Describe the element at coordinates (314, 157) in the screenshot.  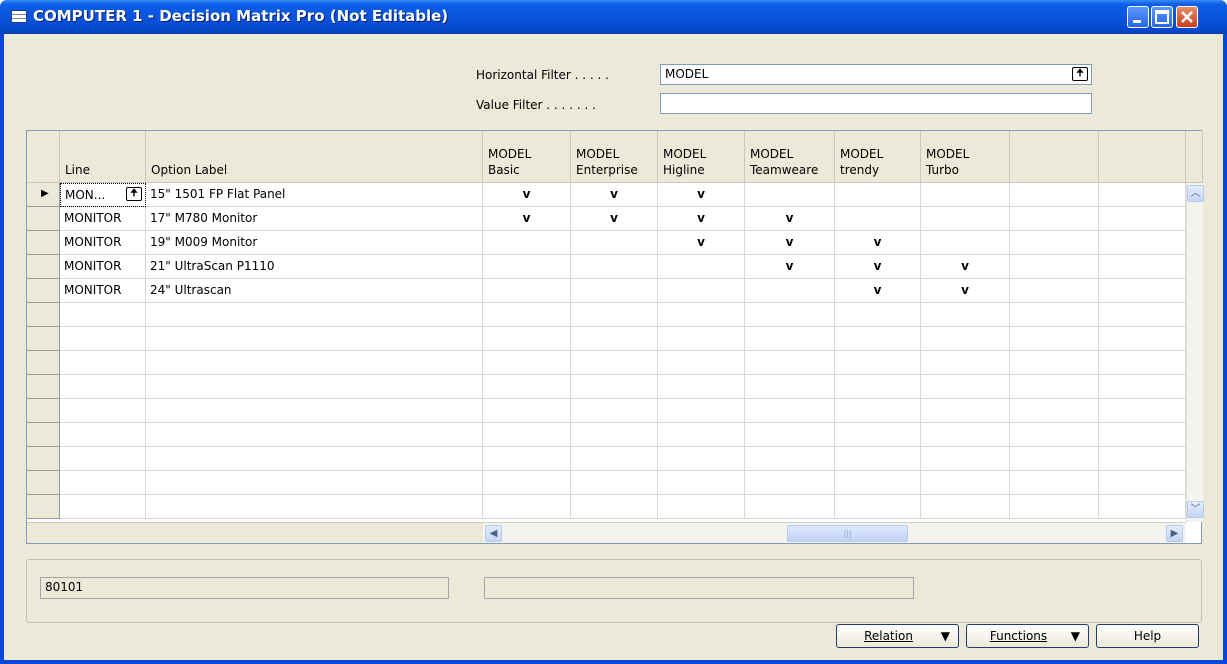
I see `column-header-option-label: Option Label` at that location.